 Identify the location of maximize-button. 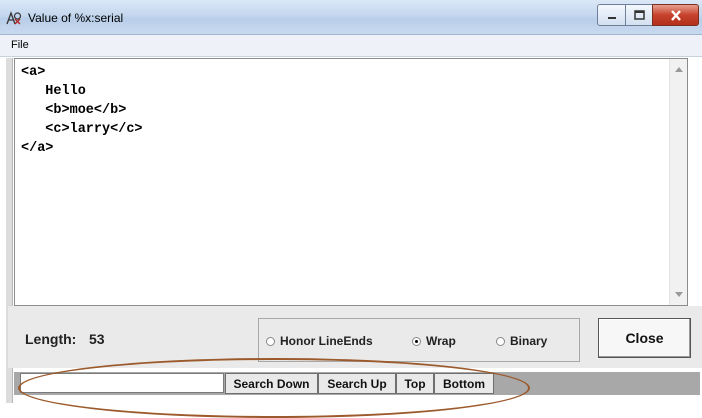
(639, 15).